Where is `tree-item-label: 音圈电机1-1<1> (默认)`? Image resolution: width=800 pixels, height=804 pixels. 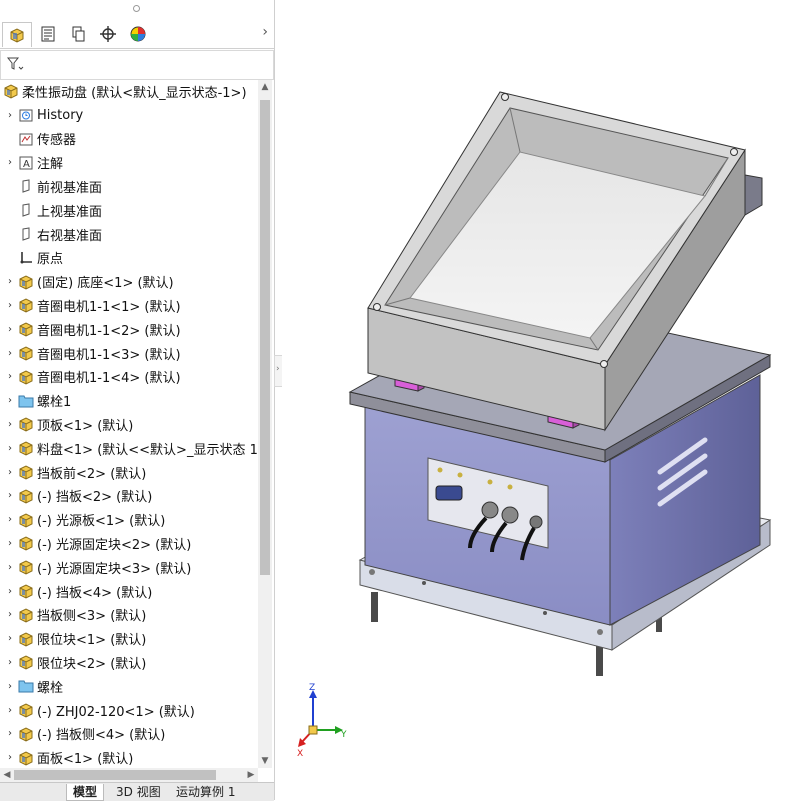
tree-item-label: 音圈电机1-1<1> (默认) is located at coordinates (109, 307).